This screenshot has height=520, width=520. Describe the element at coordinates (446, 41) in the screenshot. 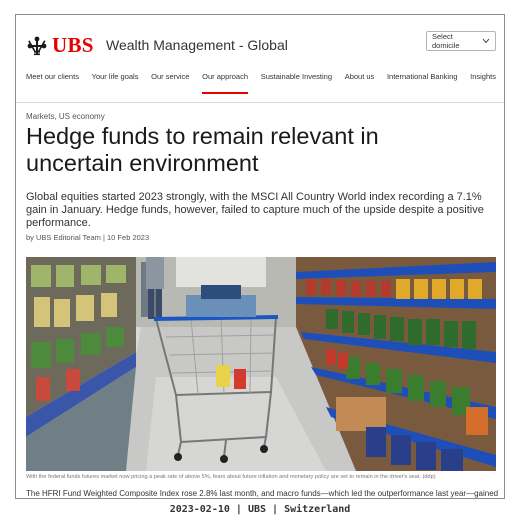

I see `domicile-label: Select domicile` at that location.